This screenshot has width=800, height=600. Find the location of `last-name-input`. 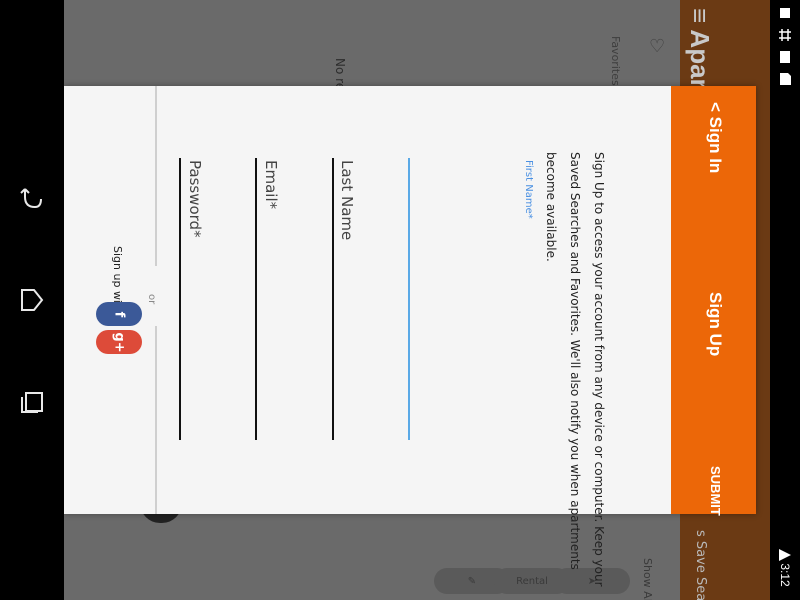

last-name-input is located at coordinates (333, 299).